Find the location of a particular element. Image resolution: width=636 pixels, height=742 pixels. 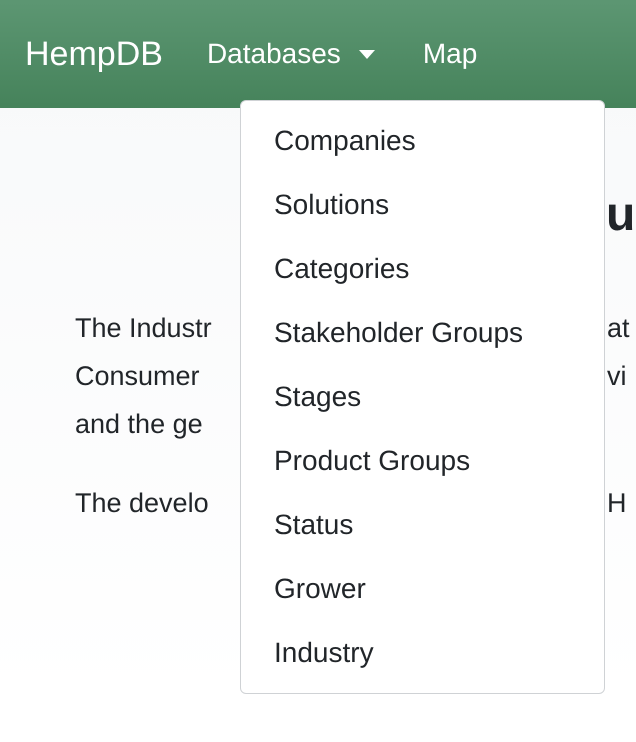

nav-link: Map is located at coordinates (450, 54).